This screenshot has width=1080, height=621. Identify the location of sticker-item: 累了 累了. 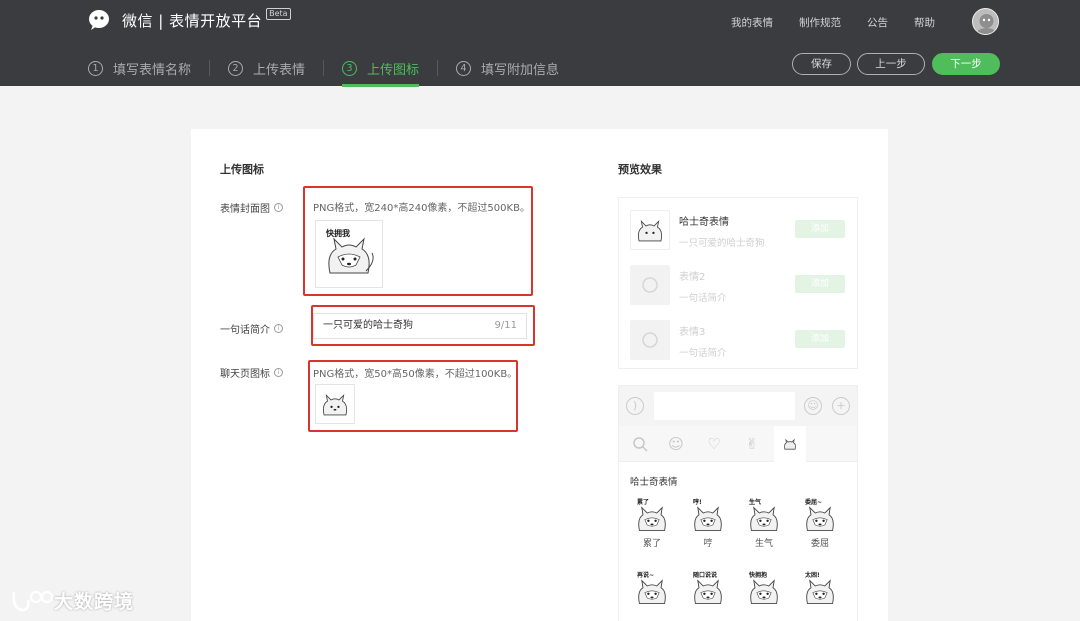
(652, 523).